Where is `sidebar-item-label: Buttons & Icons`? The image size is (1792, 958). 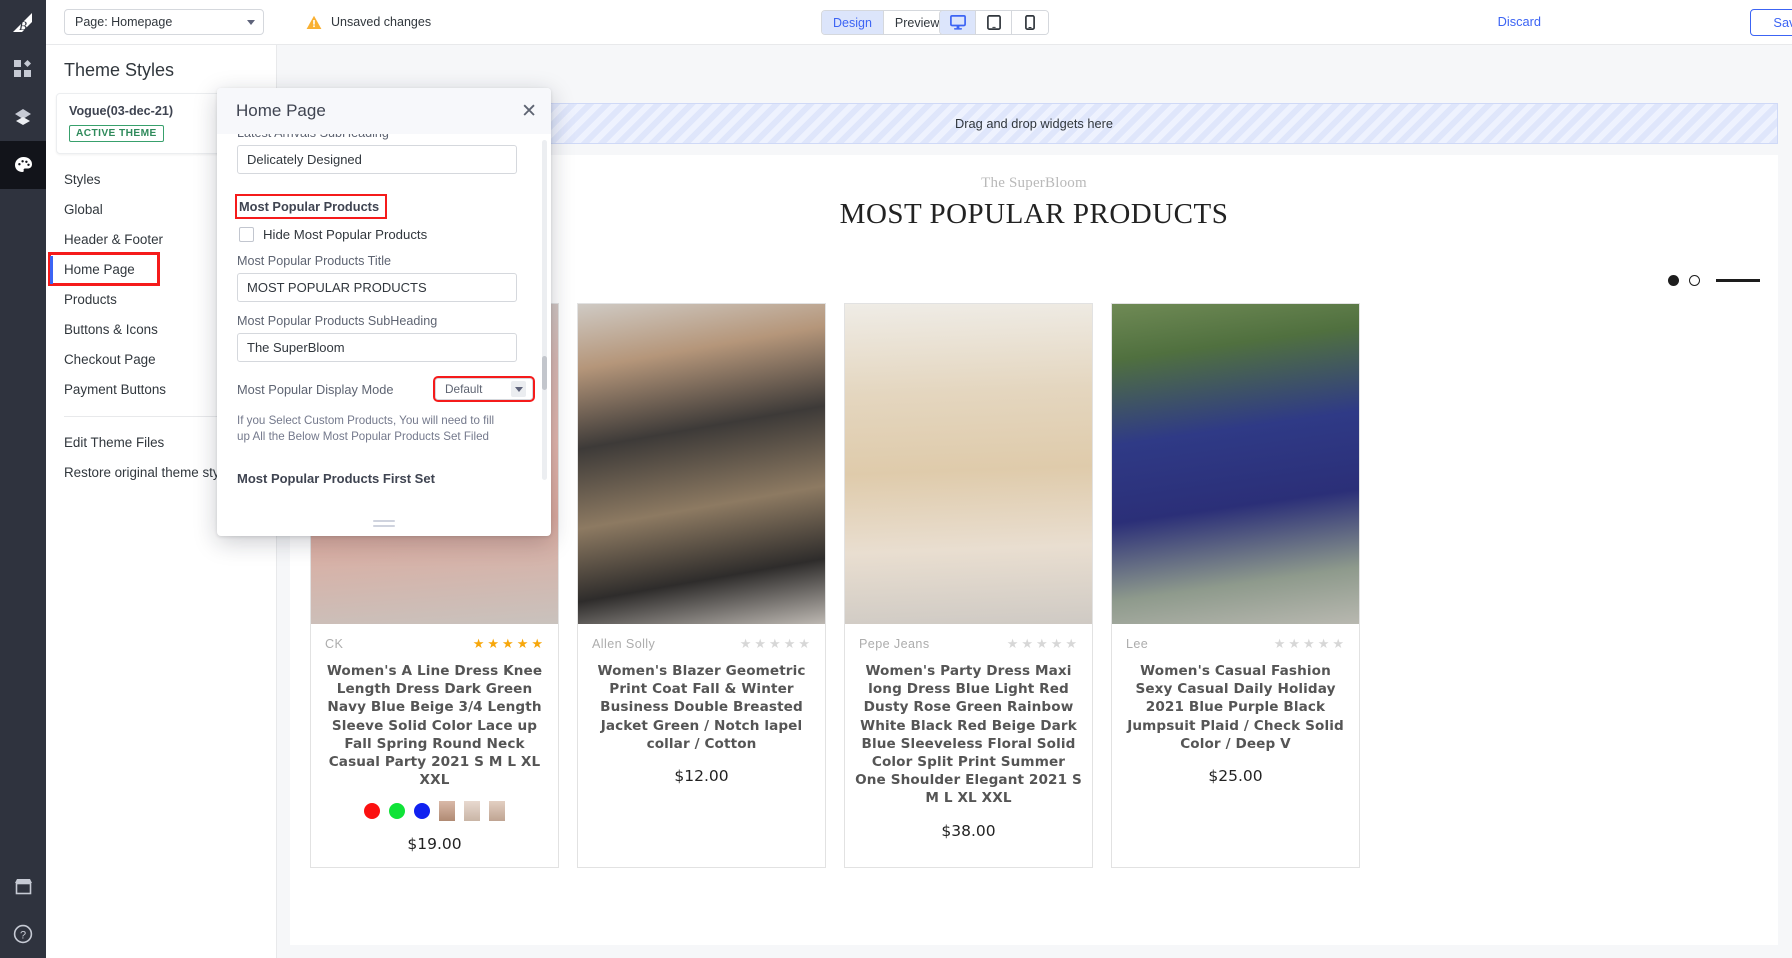 sidebar-item-label: Buttons & Icons is located at coordinates (111, 329).